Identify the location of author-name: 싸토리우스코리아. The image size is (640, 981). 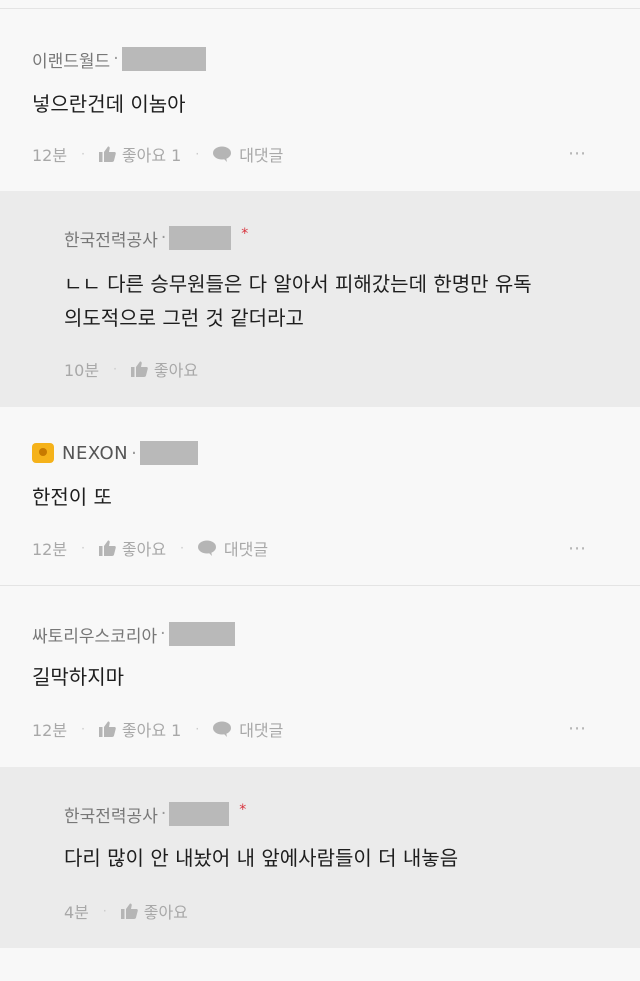
(94, 634).